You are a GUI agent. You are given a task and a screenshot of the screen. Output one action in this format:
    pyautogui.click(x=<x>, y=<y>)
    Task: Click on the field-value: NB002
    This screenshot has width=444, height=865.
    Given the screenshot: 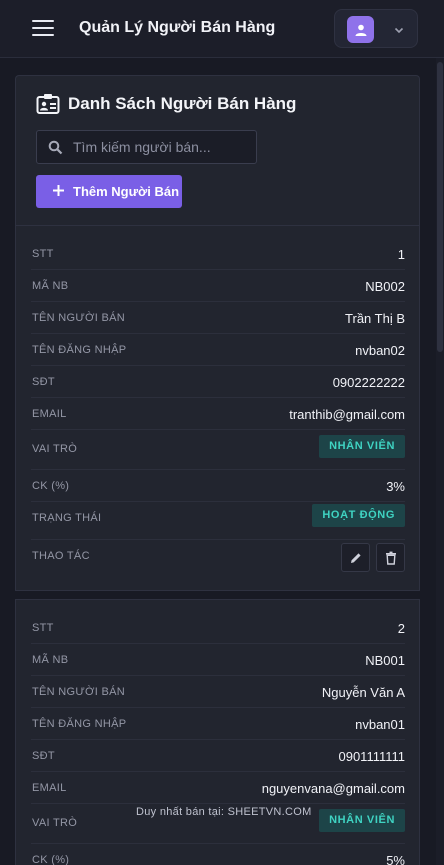 What is the action you would take?
    pyautogui.click(x=385, y=286)
    